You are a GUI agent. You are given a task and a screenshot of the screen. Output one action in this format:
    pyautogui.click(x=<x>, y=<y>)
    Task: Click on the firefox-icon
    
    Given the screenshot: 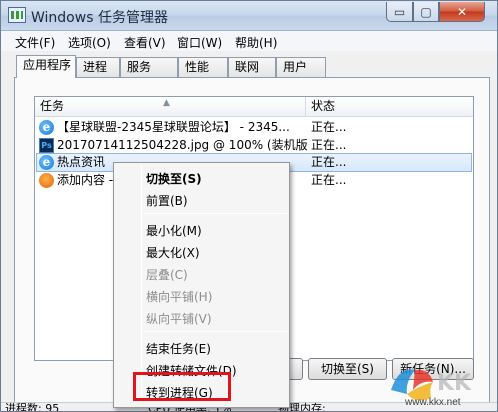 What is the action you would take?
    pyautogui.click(x=46, y=180)
    